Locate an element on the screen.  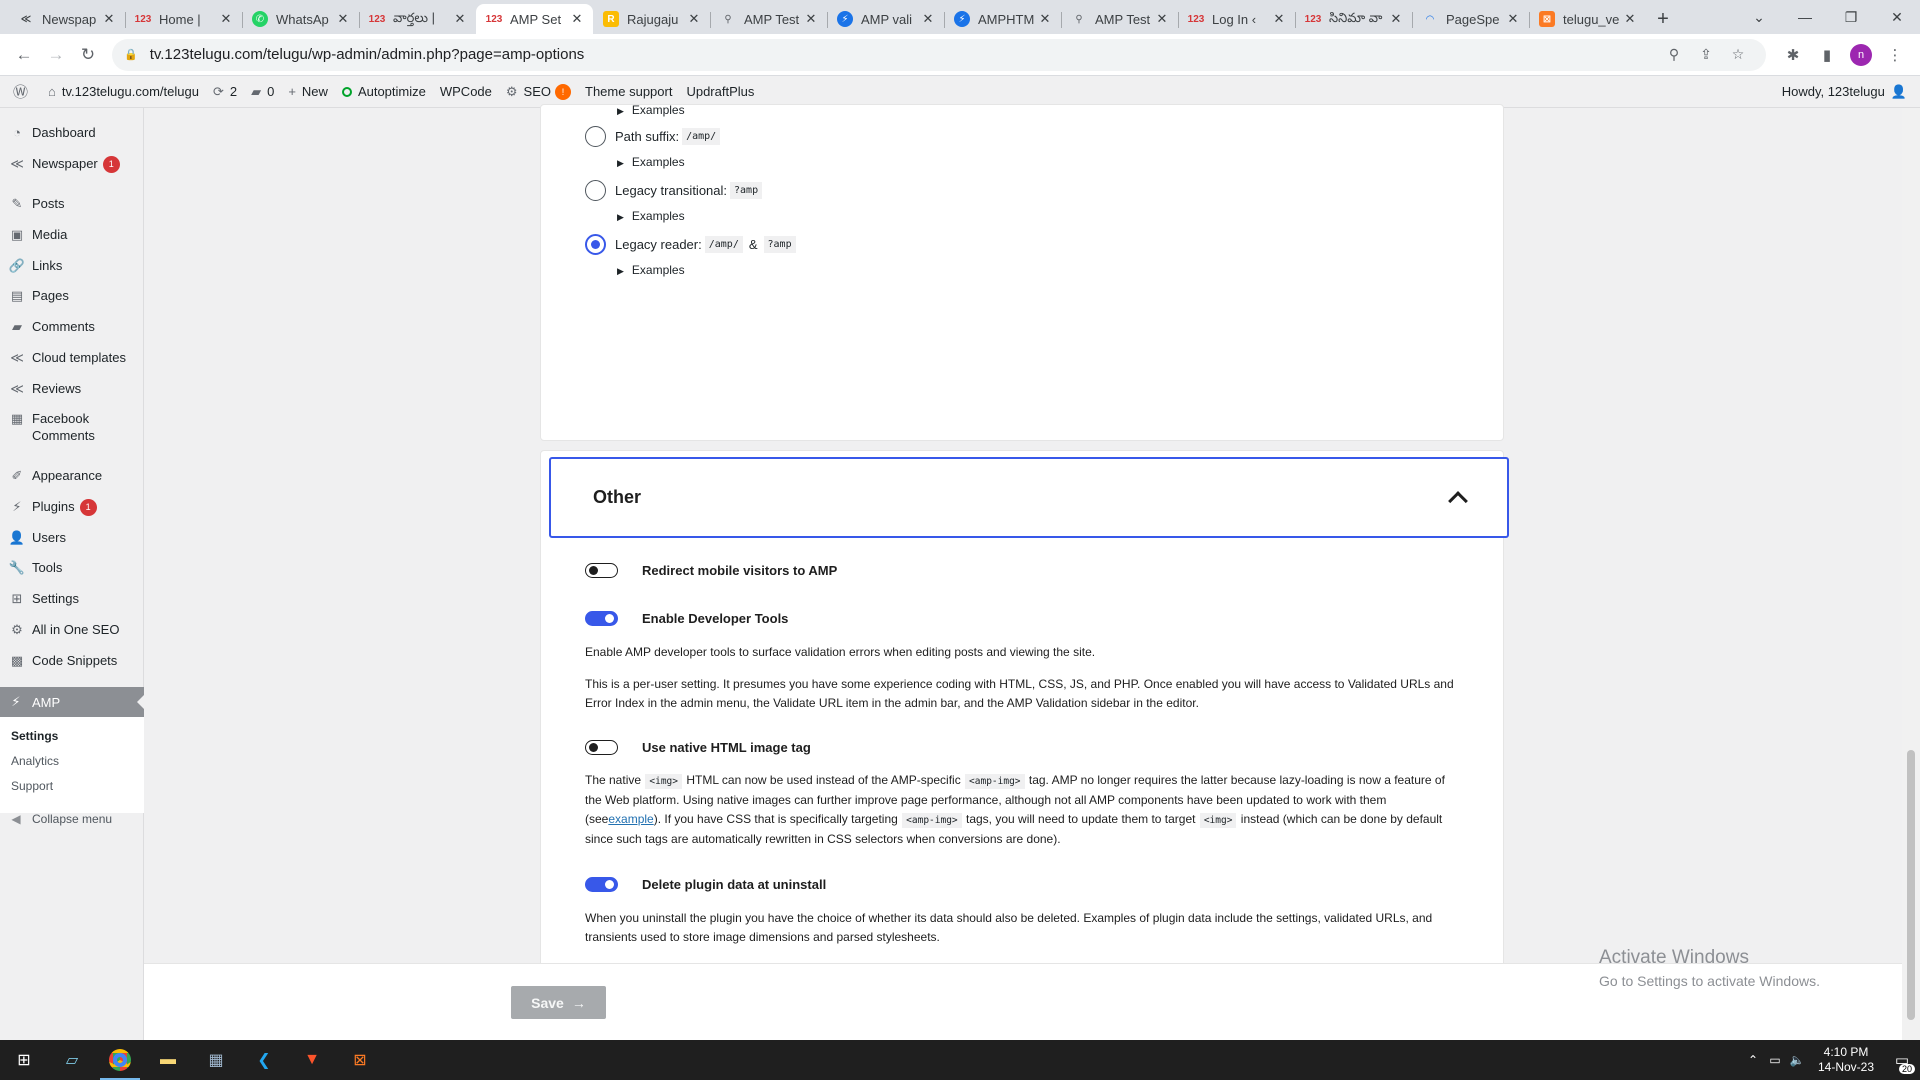
option-legacy-reader: Legacy reader: /amp/ & ?amp is located at coordinates (690, 244).